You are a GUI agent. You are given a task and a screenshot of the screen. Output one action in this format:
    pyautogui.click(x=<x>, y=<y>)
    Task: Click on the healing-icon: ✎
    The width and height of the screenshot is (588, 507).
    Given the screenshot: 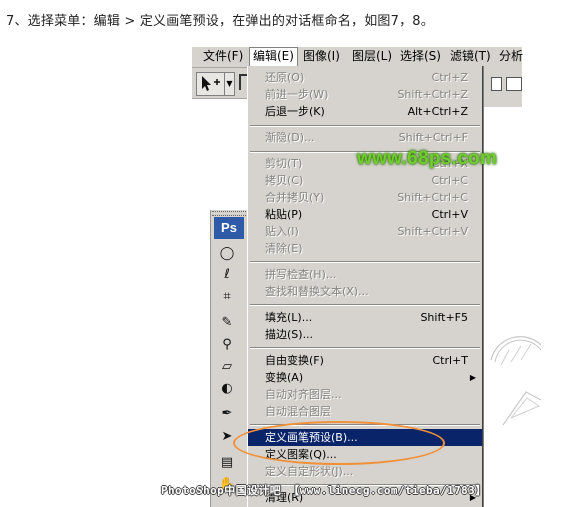 What is the action you would take?
    pyautogui.click(x=227, y=323)
    